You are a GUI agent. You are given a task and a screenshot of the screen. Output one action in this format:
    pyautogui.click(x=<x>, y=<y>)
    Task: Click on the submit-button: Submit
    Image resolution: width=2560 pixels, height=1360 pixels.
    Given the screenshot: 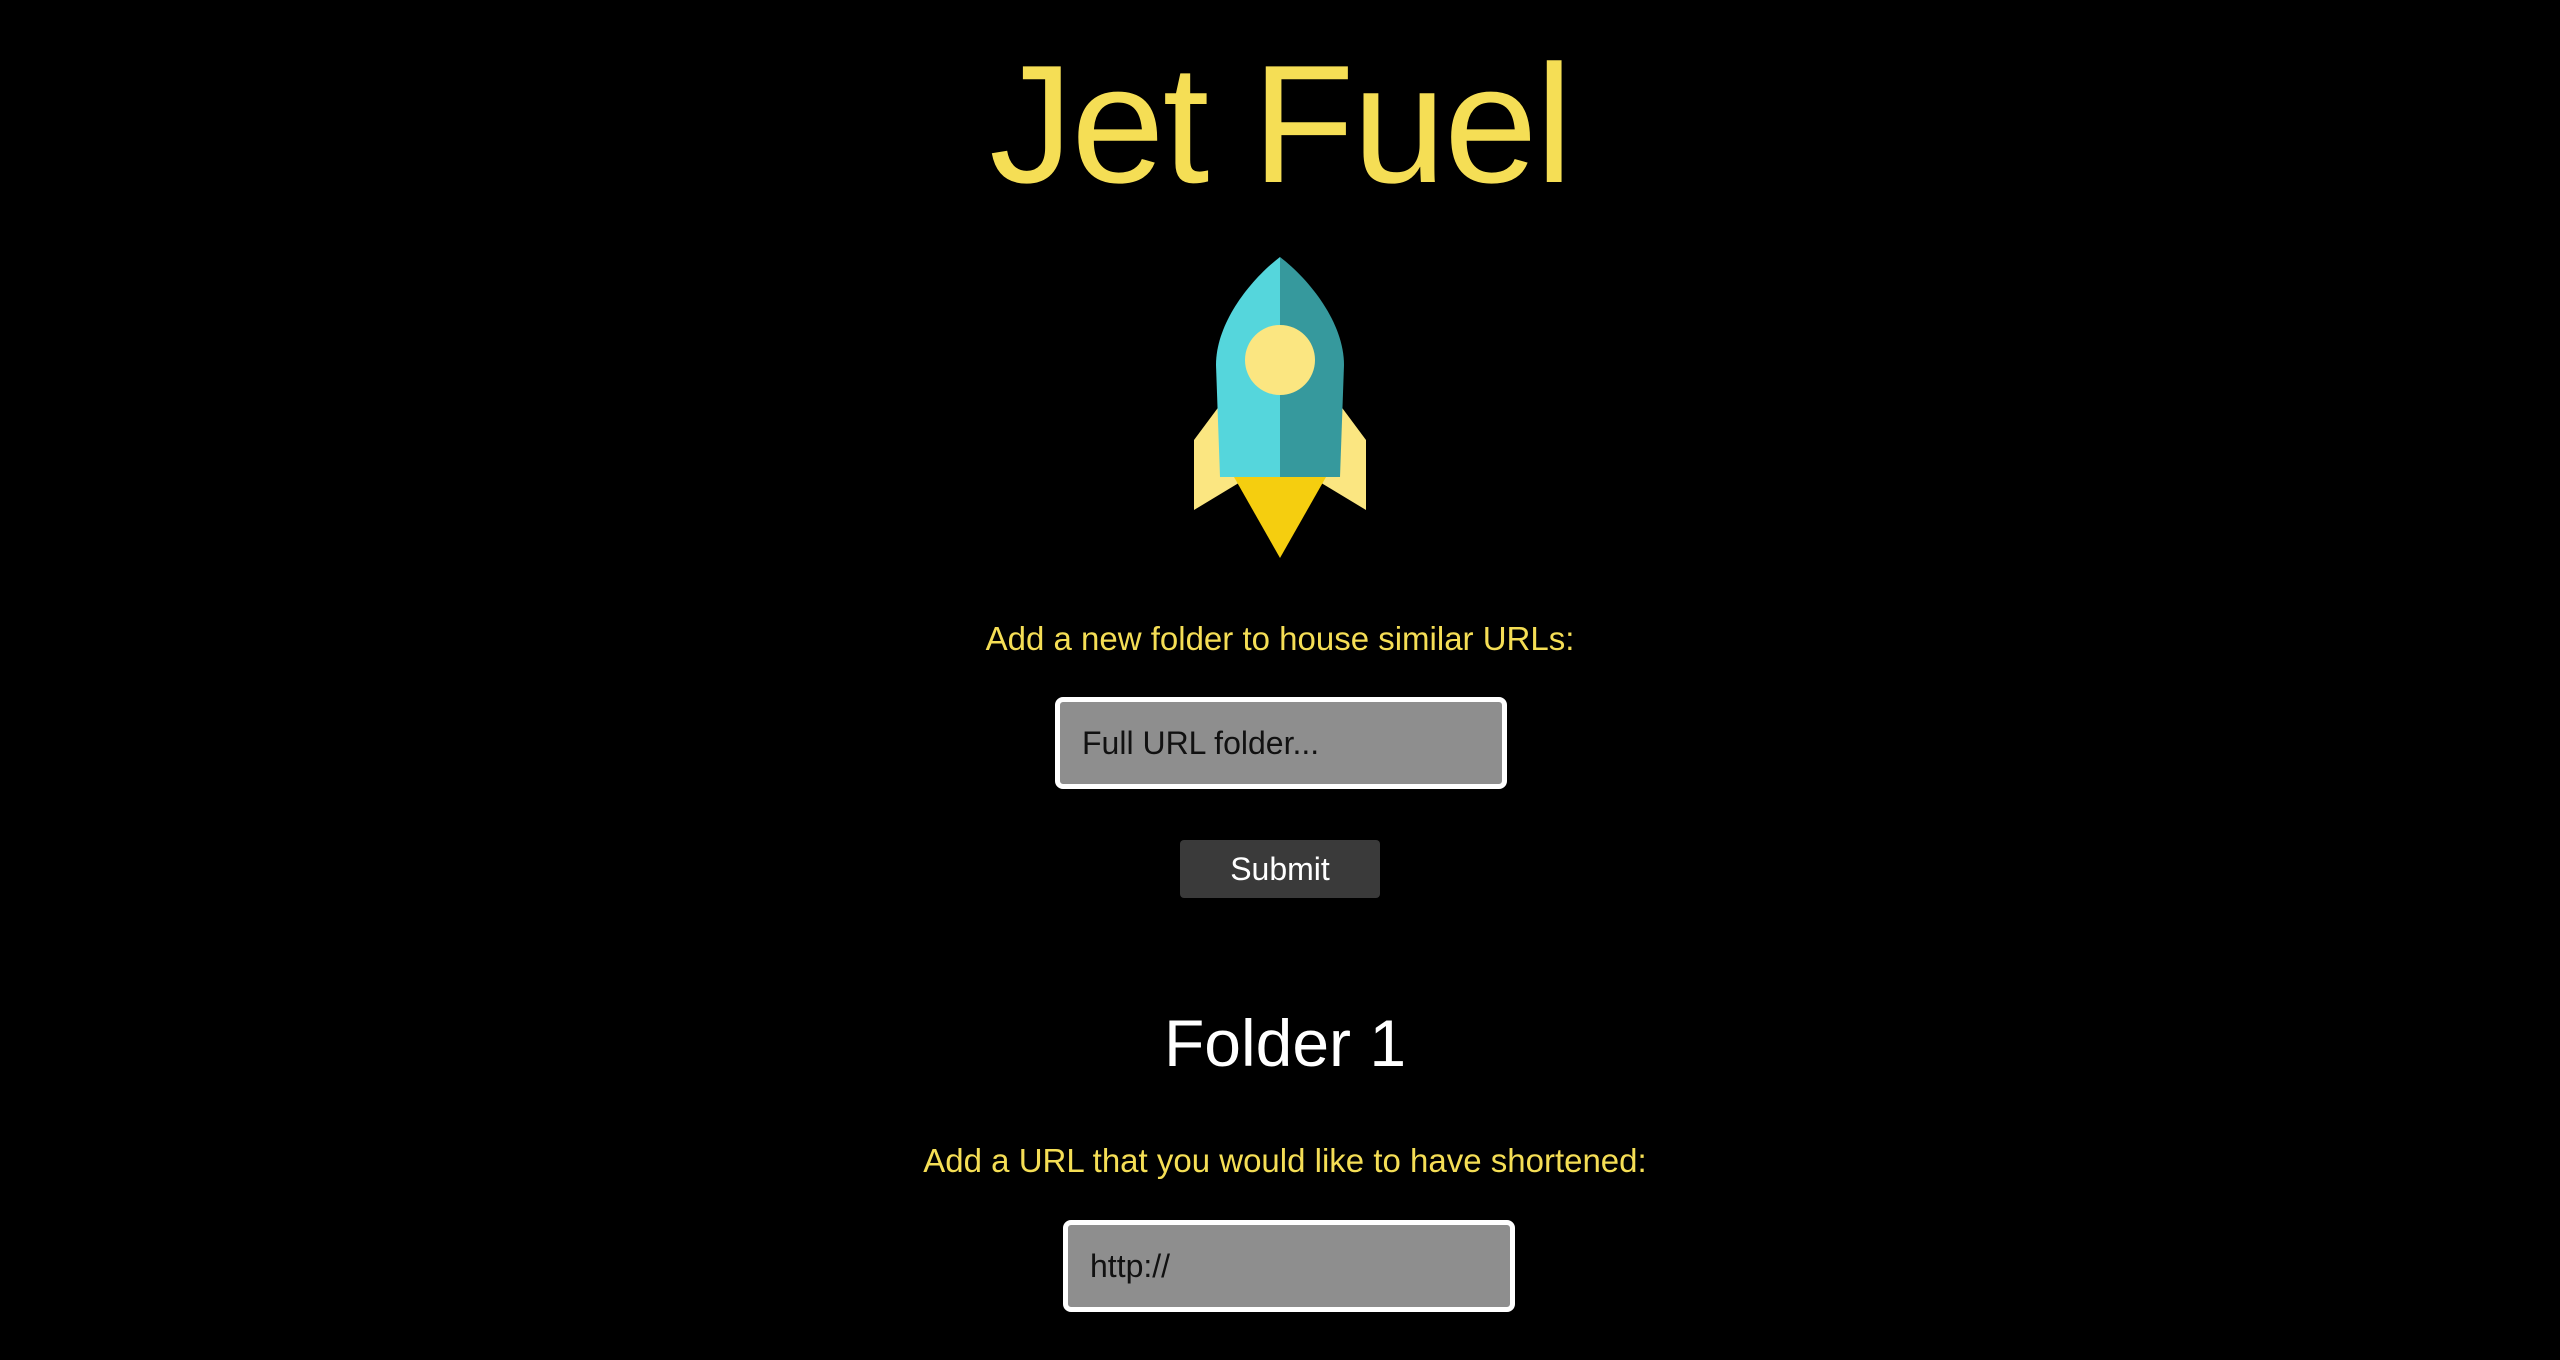 What is the action you would take?
    pyautogui.click(x=1280, y=869)
    